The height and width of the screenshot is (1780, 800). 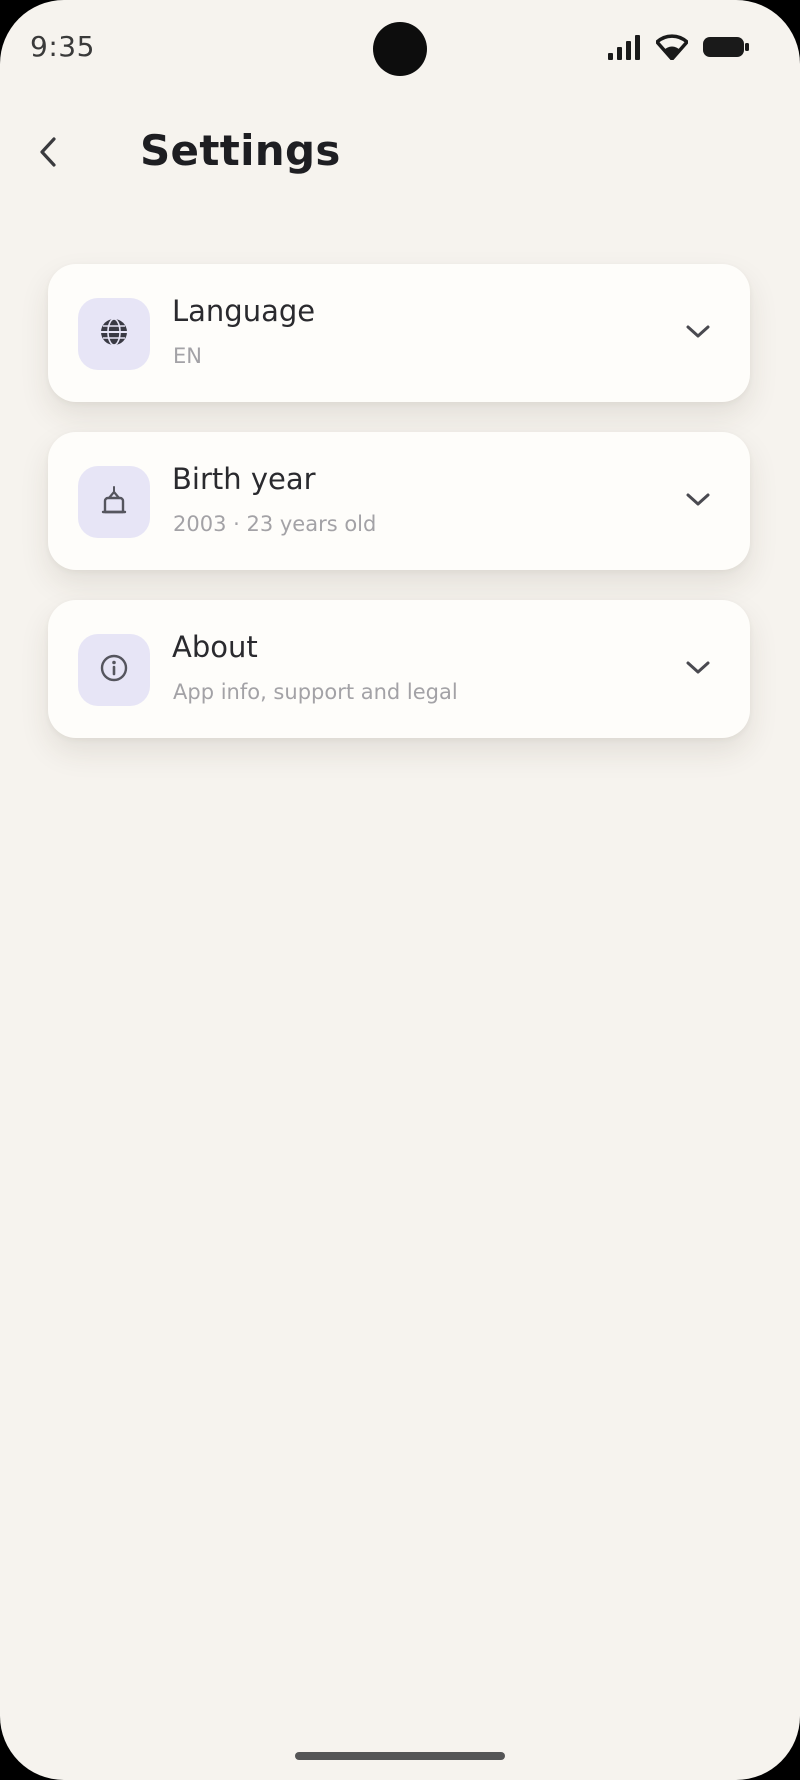 What do you see at coordinates (672, 47) in the screenshot?
I see `wifi-icon` at bounding box center [672, 47].